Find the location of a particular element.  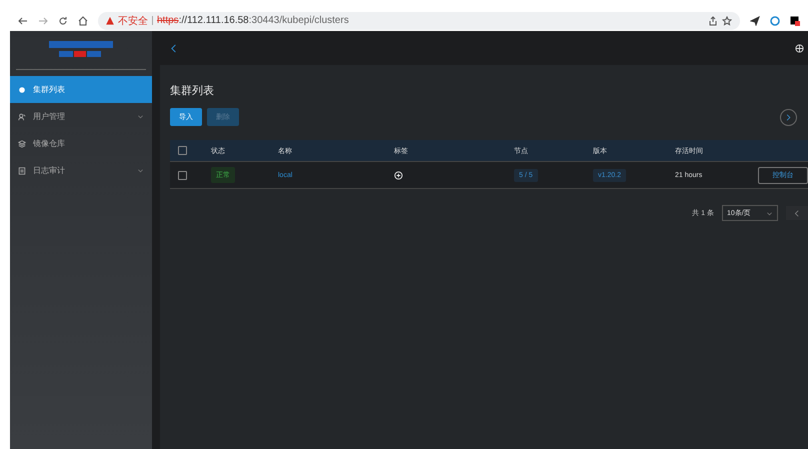

stack-icon is located at coordinates (22, 144).